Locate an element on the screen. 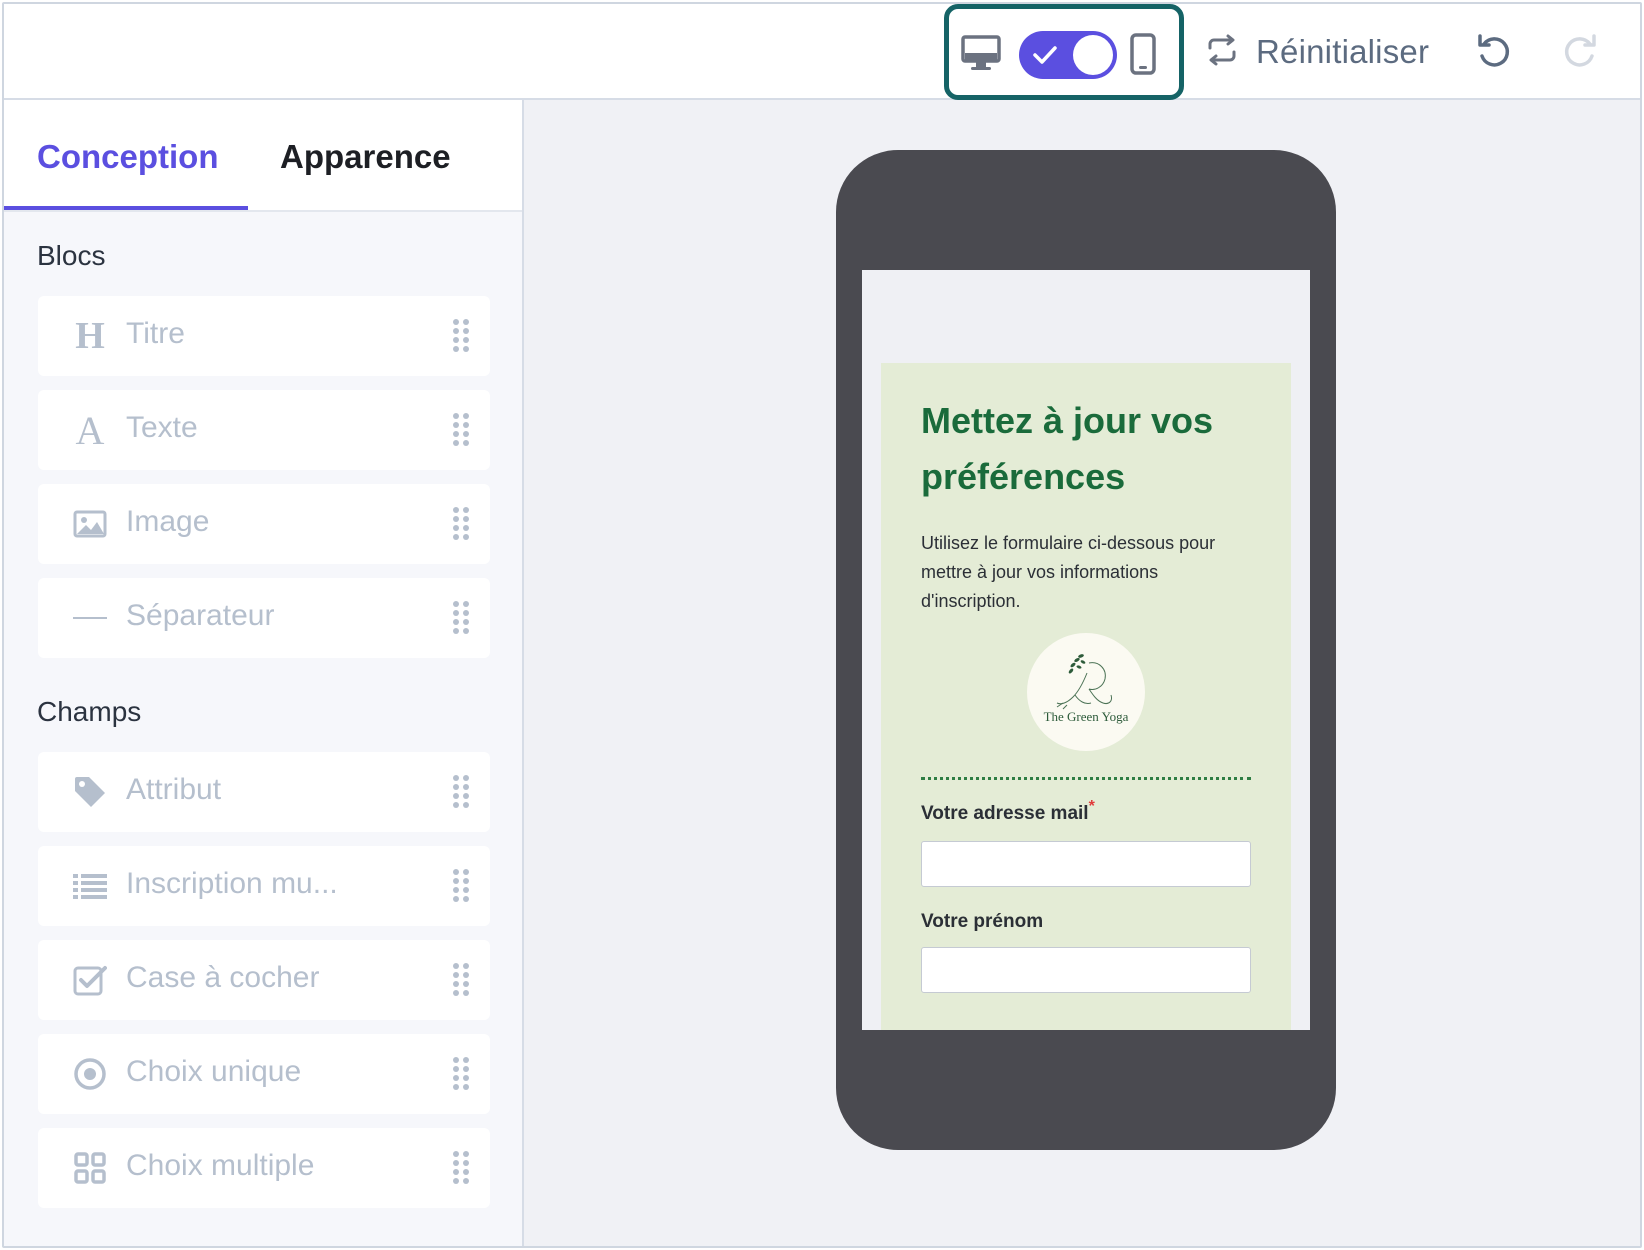 This screenshot has width=1644, height=1250. smartphone-icon is located at coordinates (1143, 56).